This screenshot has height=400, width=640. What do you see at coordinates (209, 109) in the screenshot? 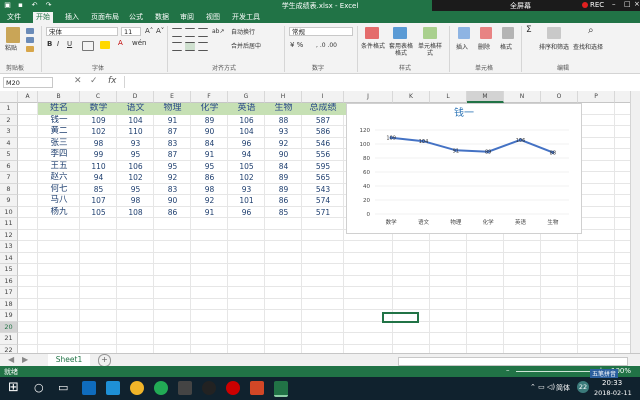
I see `table-header-cell: 化学` at bounding box center [209, 109].